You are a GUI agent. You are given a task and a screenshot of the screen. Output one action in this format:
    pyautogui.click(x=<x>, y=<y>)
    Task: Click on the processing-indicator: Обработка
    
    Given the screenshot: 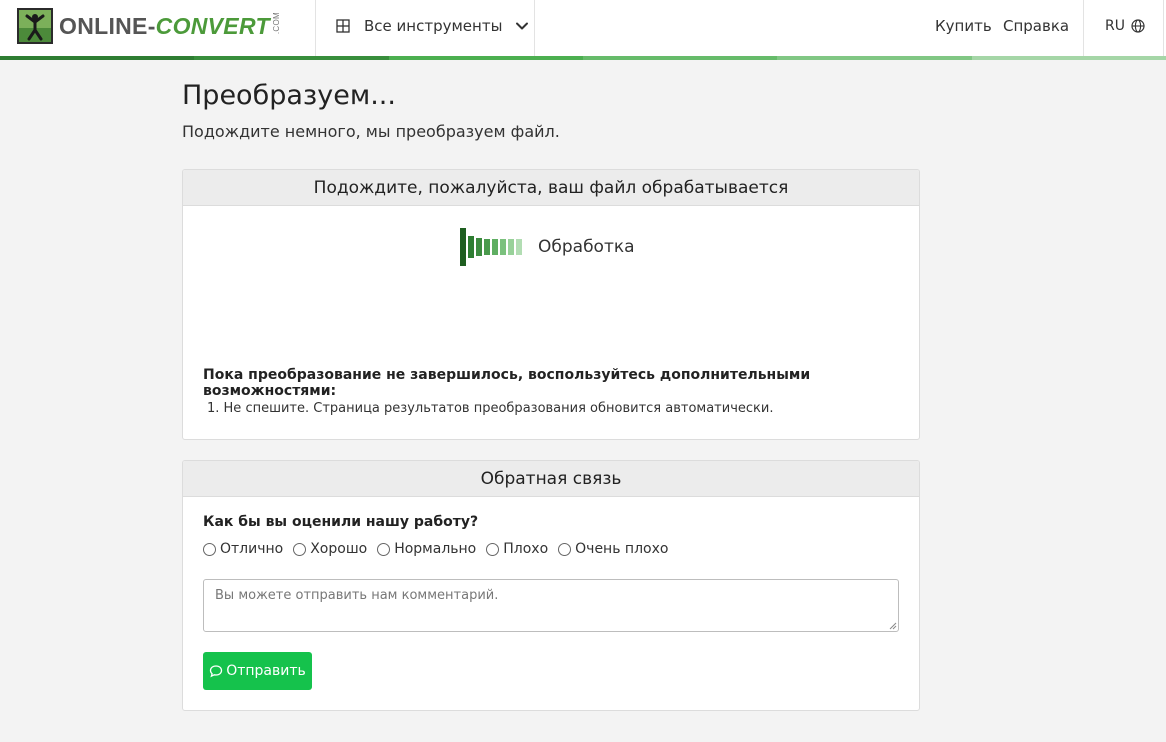 What is the action you would take?
    pyautogui.click(x=547, y=247)
    